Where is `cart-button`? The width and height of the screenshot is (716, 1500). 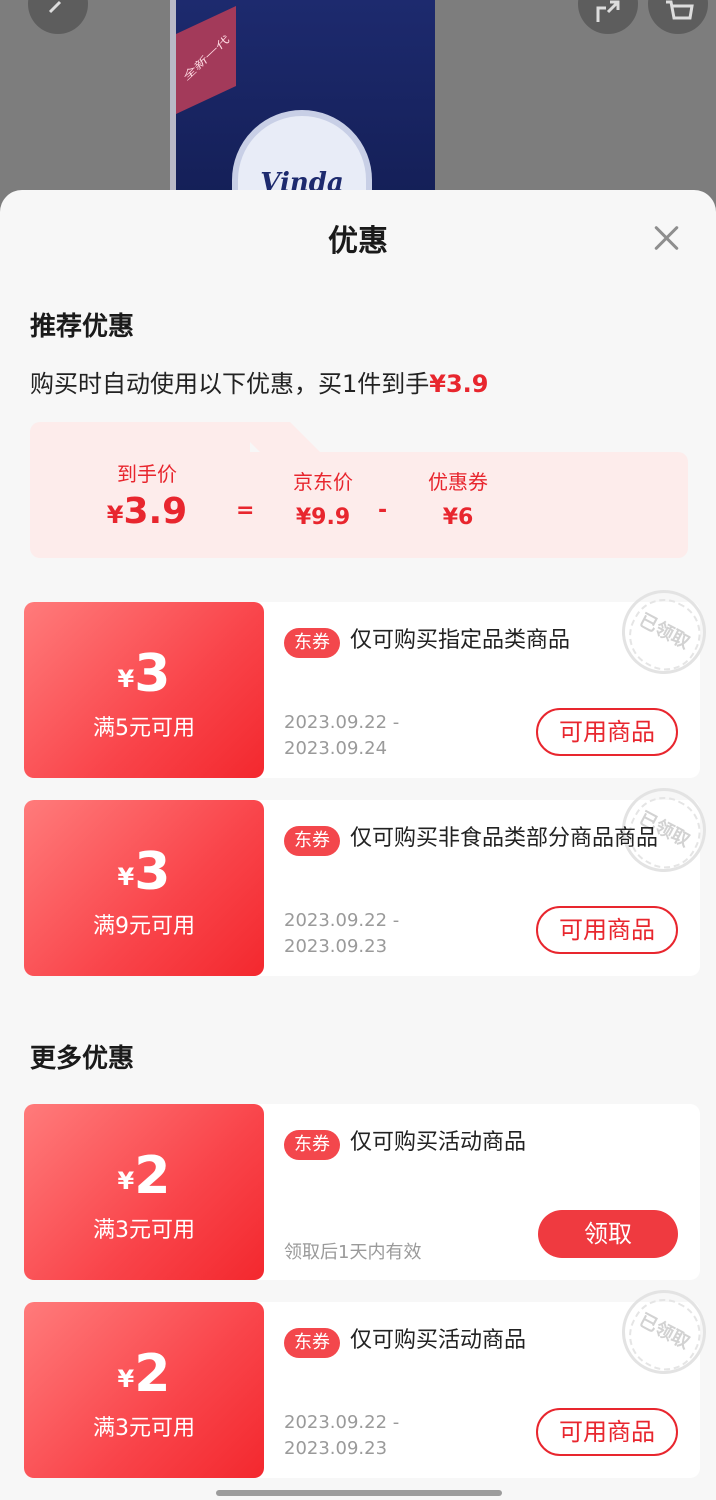 cart-button is located at coordinates (678, 17).